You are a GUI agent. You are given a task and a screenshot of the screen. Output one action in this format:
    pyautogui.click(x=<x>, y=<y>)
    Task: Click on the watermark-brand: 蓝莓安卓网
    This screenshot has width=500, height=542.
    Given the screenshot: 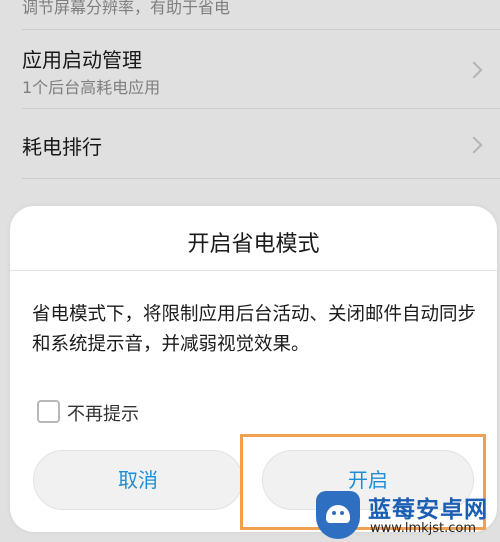 What is the action you would take?
    pyautogui.click(x=428, y=510)
    